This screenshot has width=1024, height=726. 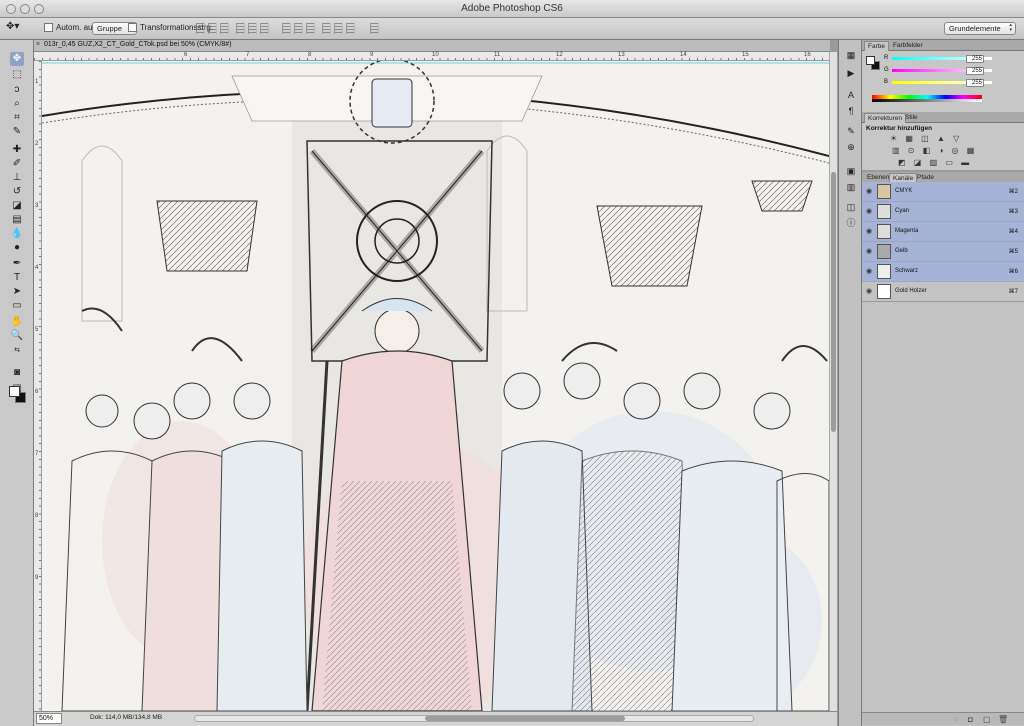 What do you see at coordinates (904, 191) in the screenshot?
I see `channel-name: CMYK` at bounding box center [904, 191].